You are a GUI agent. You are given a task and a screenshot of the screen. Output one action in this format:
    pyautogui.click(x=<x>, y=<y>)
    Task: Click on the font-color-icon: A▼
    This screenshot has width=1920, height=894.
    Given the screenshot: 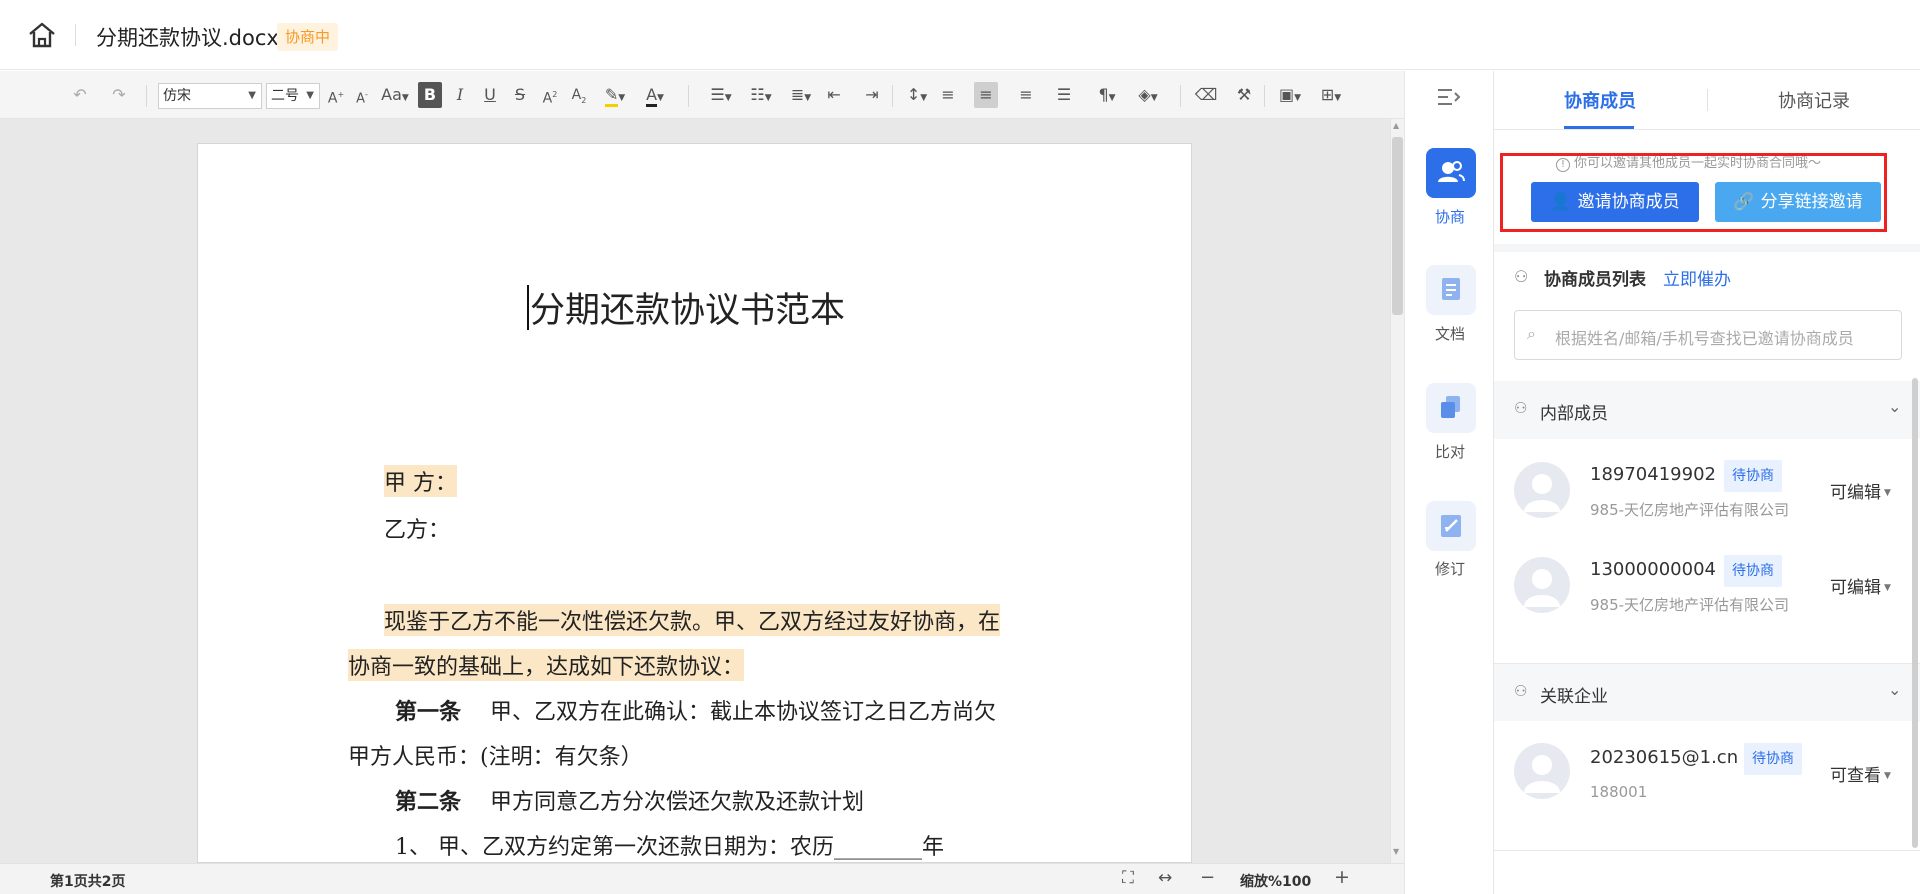 What is the action you would take?
    pyautogui.click(x=655, y=95)
    